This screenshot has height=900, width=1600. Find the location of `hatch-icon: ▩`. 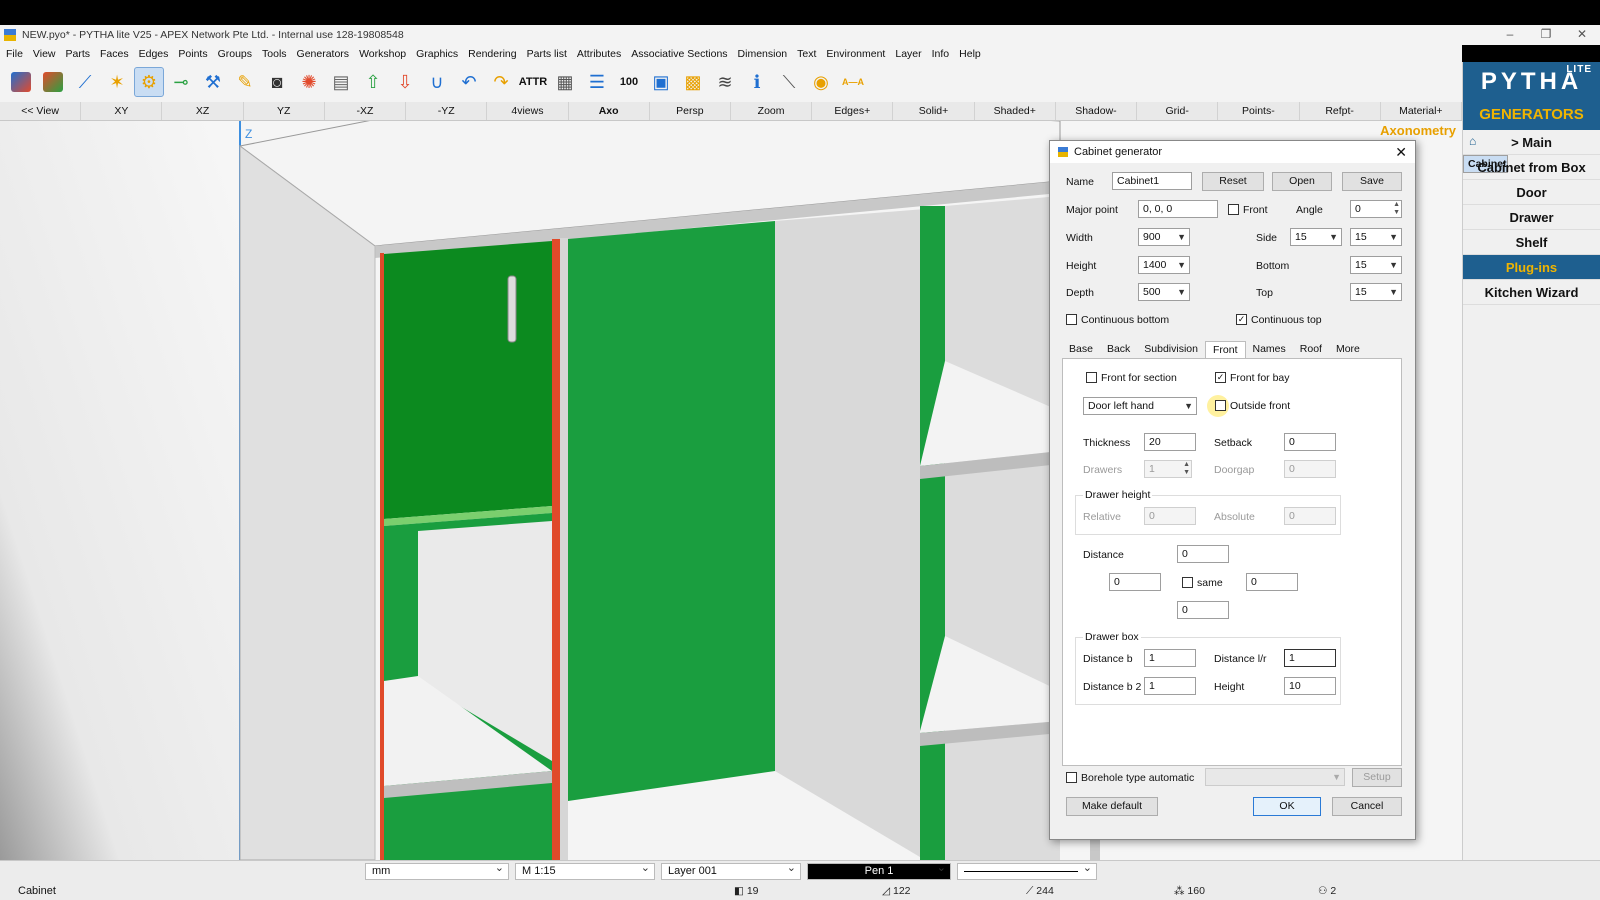

hatch-icon: ▩ is located at coordinates (693, 82).